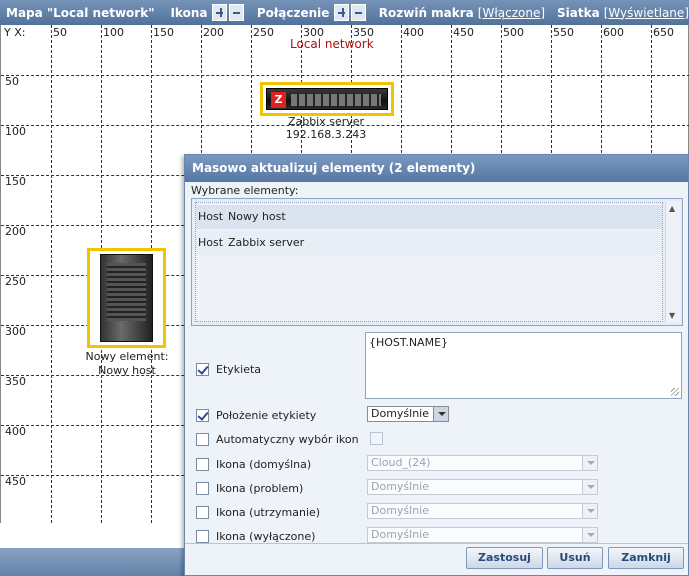  Describe the element at coordinates (202, 415) in the screenshot. I see `label-position-checkbox` at that location.